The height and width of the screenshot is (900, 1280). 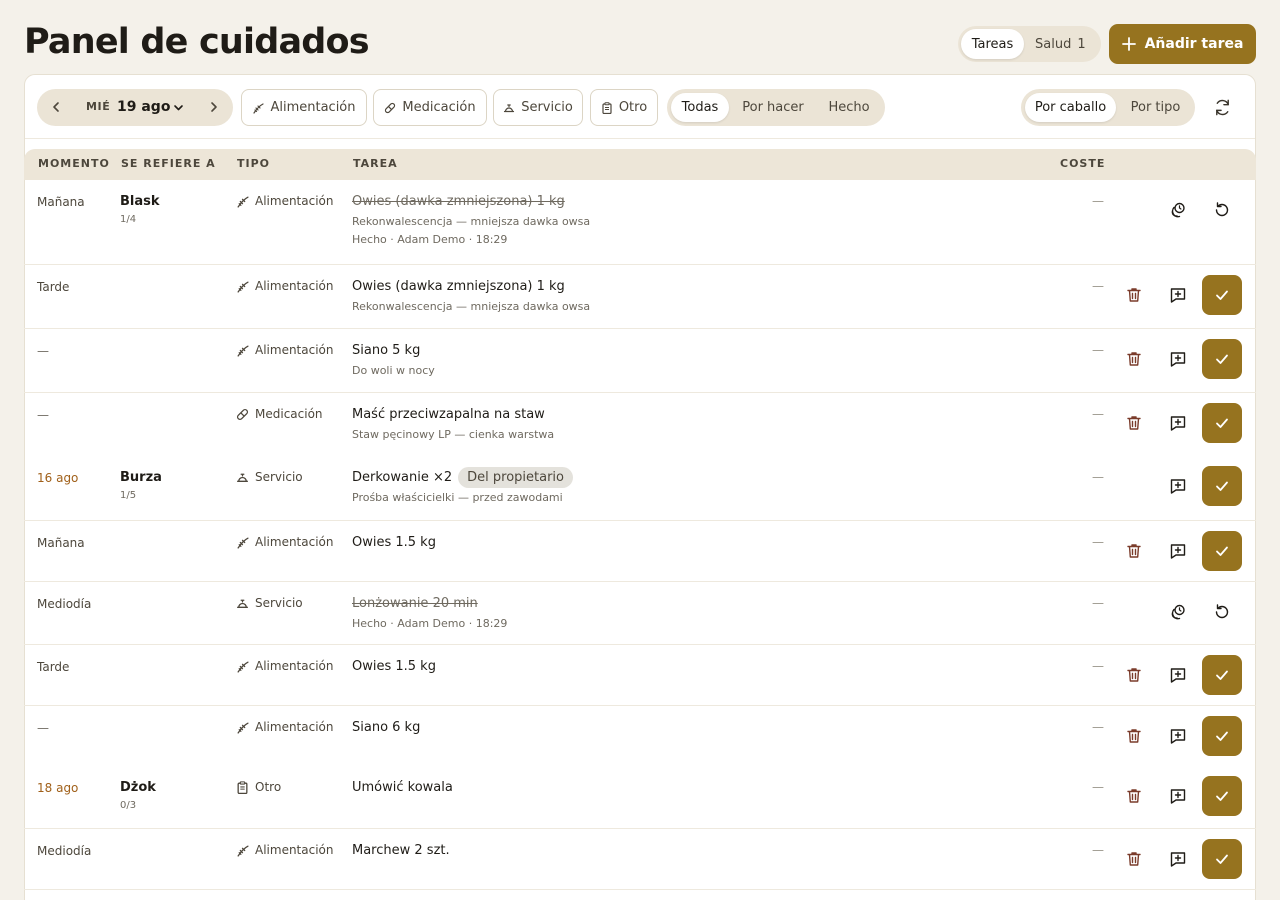 I want to click on task-name: Maść przeciwzapalna na staw, so click(x=453, y=414).